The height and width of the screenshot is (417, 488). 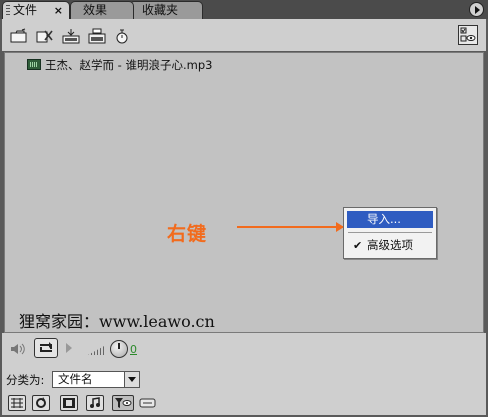 I want to click on watermark: 狸窝家园：www.leawo.cn, so click(x=117, y=321).